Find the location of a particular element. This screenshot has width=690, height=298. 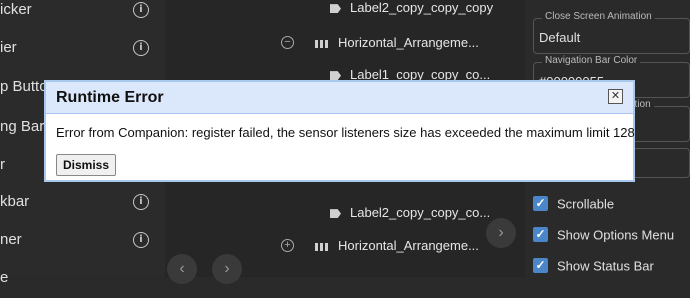

scrollable-checkbox-row: ✓ Scrollable is located at coordinates (573, 204).